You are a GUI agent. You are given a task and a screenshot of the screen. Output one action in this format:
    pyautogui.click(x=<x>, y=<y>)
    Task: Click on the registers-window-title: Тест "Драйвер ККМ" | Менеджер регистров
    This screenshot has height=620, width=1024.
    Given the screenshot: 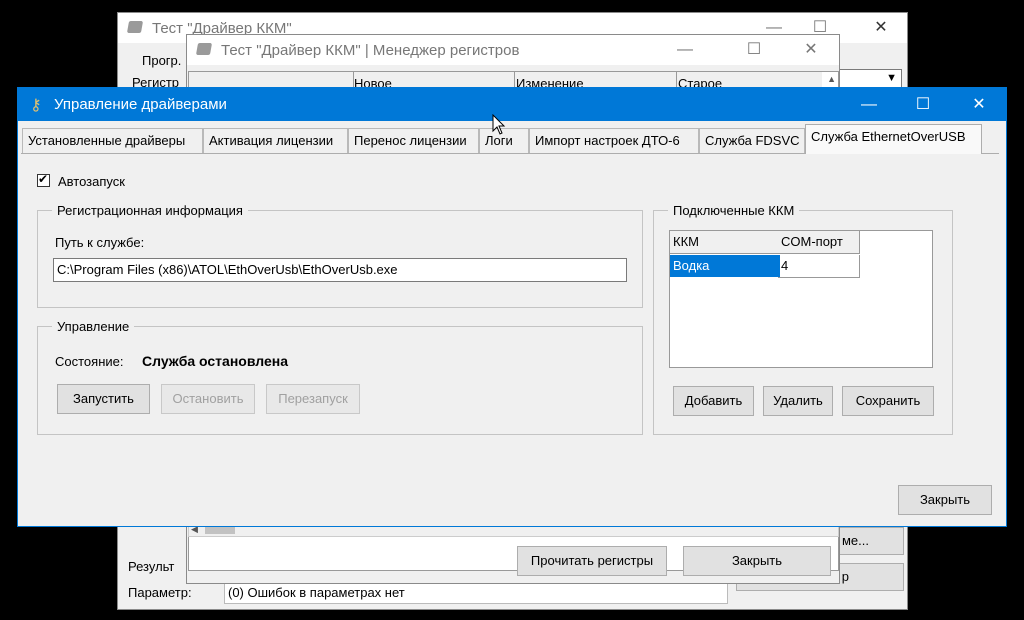 What is the action you would take?
    pyautogui.click(x=370, y=50)
    